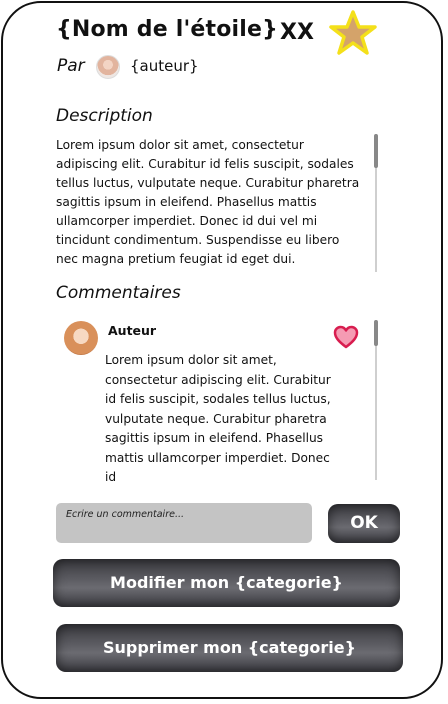 The height and width of the screenshot is (704, 448). I want to click on description-title: Description, so click(104, 116).